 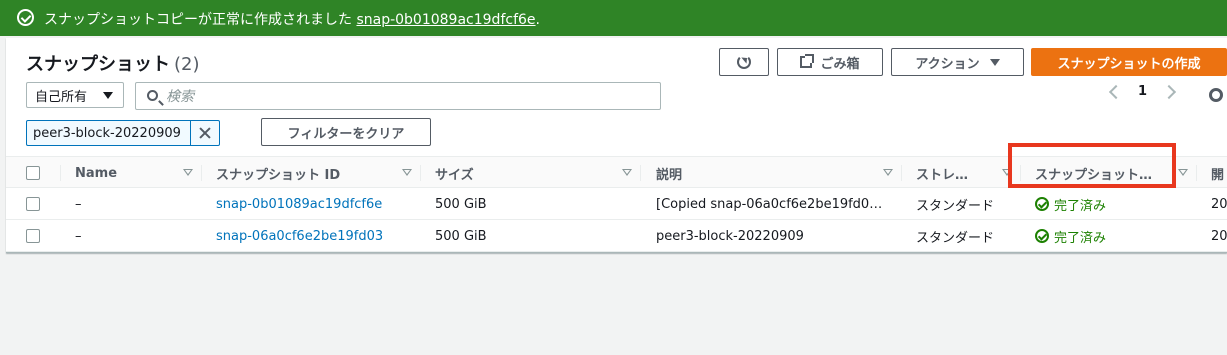 I want to click on close-icon, so click(x=205, y=133).